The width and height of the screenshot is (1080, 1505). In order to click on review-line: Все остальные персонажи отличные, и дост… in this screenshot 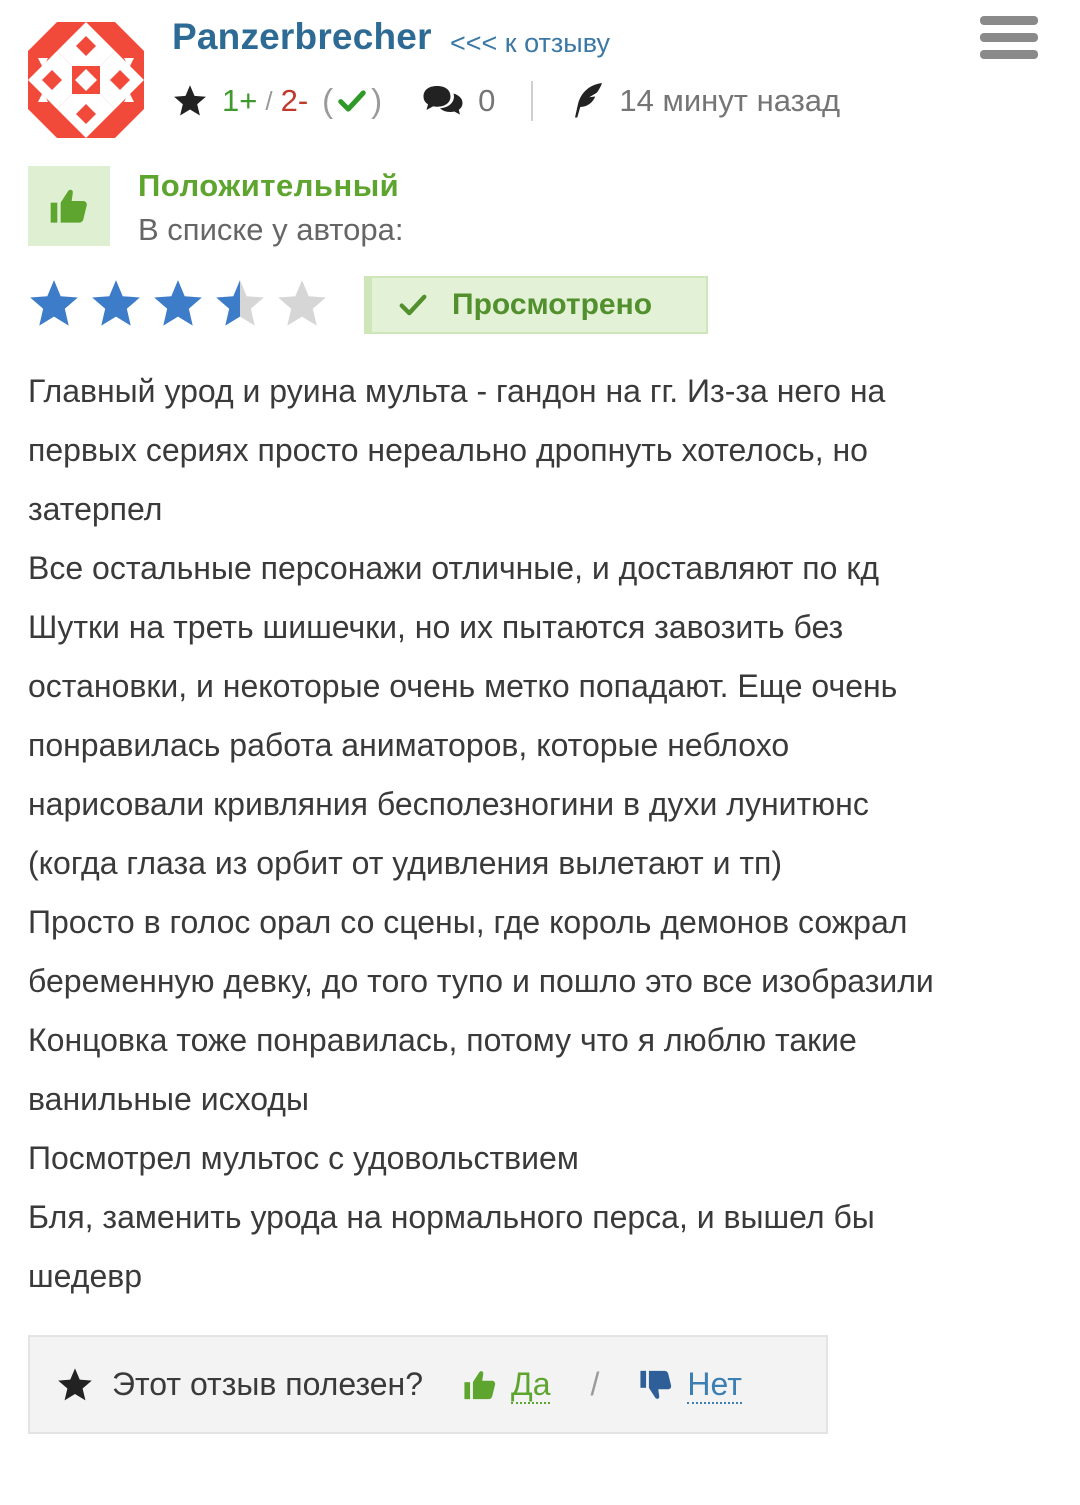, I will do `click(453, 568)`.